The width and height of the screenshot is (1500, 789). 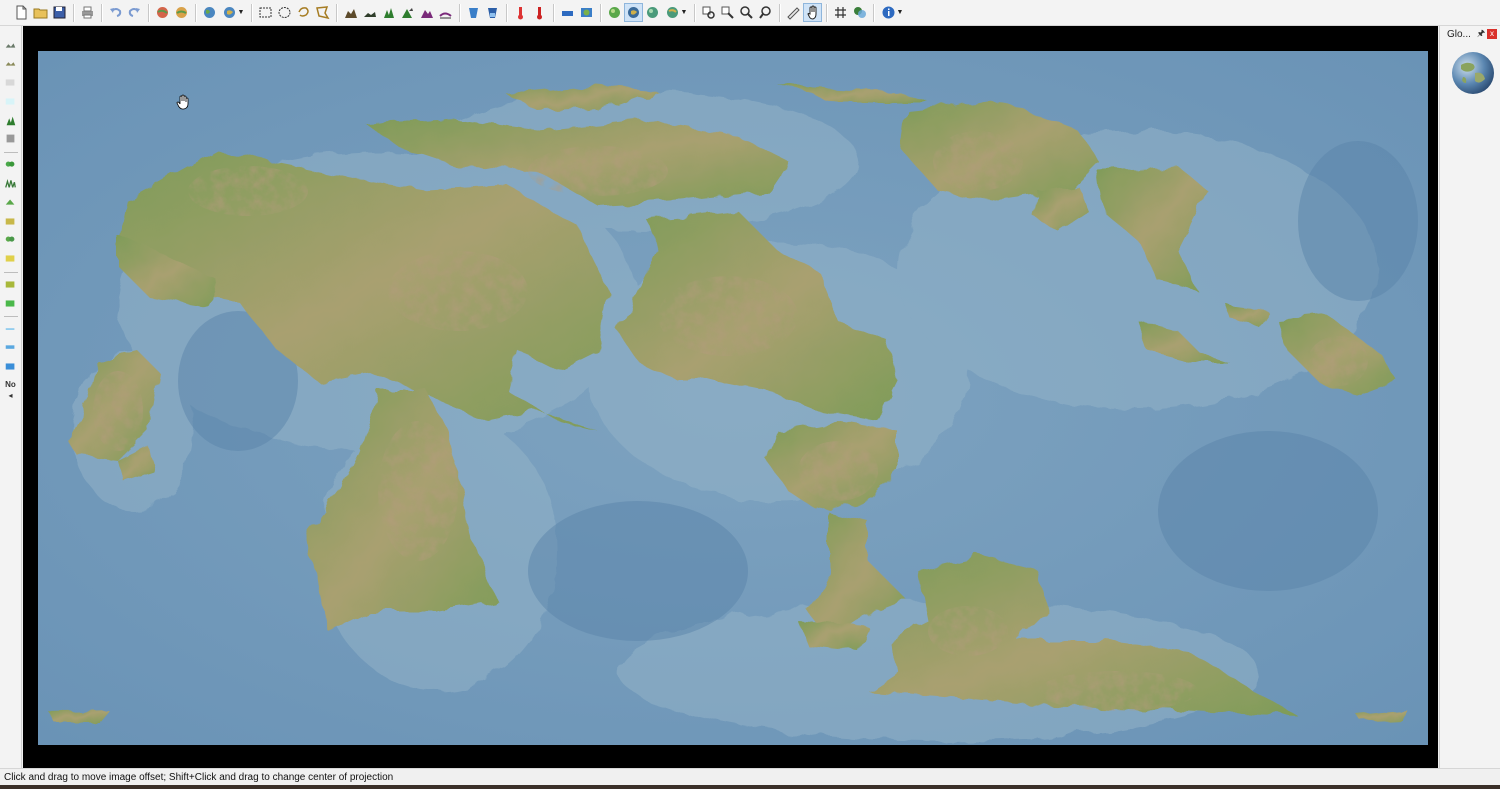 I want to click on palette-button, so click(x=859, y=12).